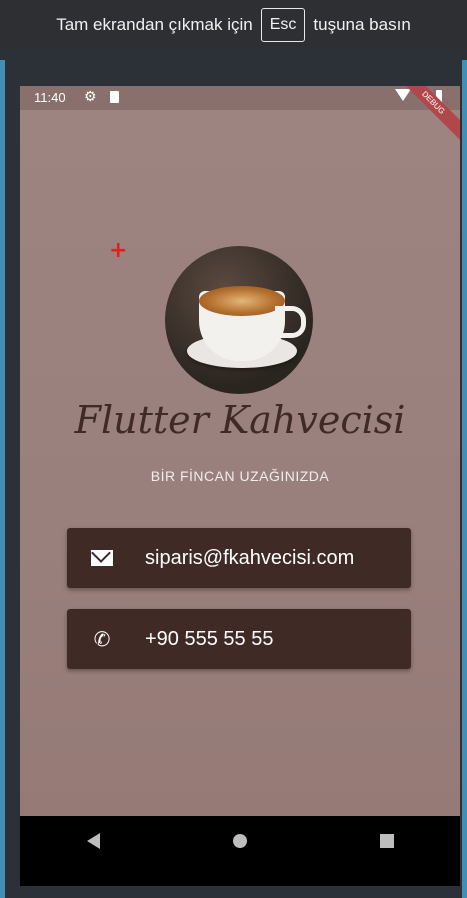 This screenshot has height=898, width=467. What do you see at coordinates (90, 96) in the screenshot?
I see `gear-icon: ⚙` at bounding box center [90, 96].